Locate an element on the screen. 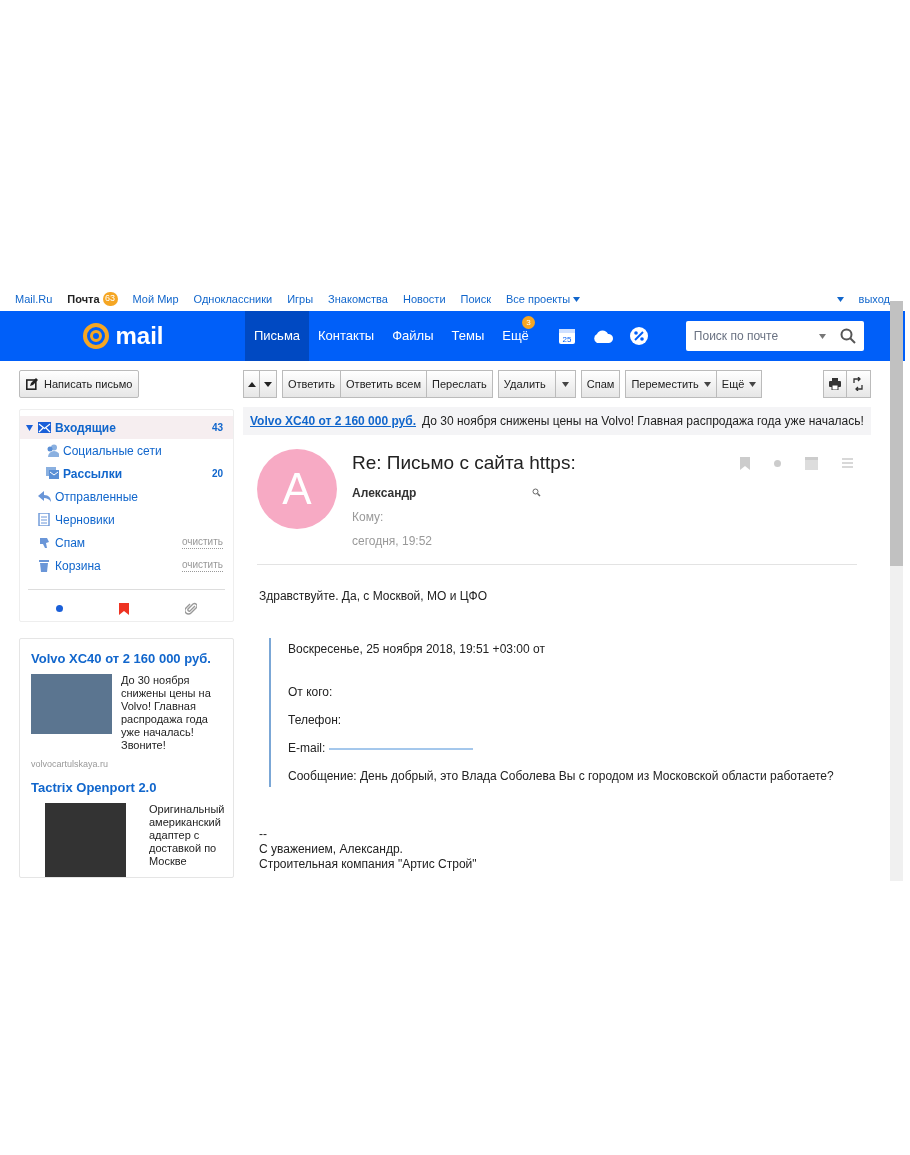 The image size is (910, 1155). portal-link: Одноклассники is located at coordinates (233, 299).